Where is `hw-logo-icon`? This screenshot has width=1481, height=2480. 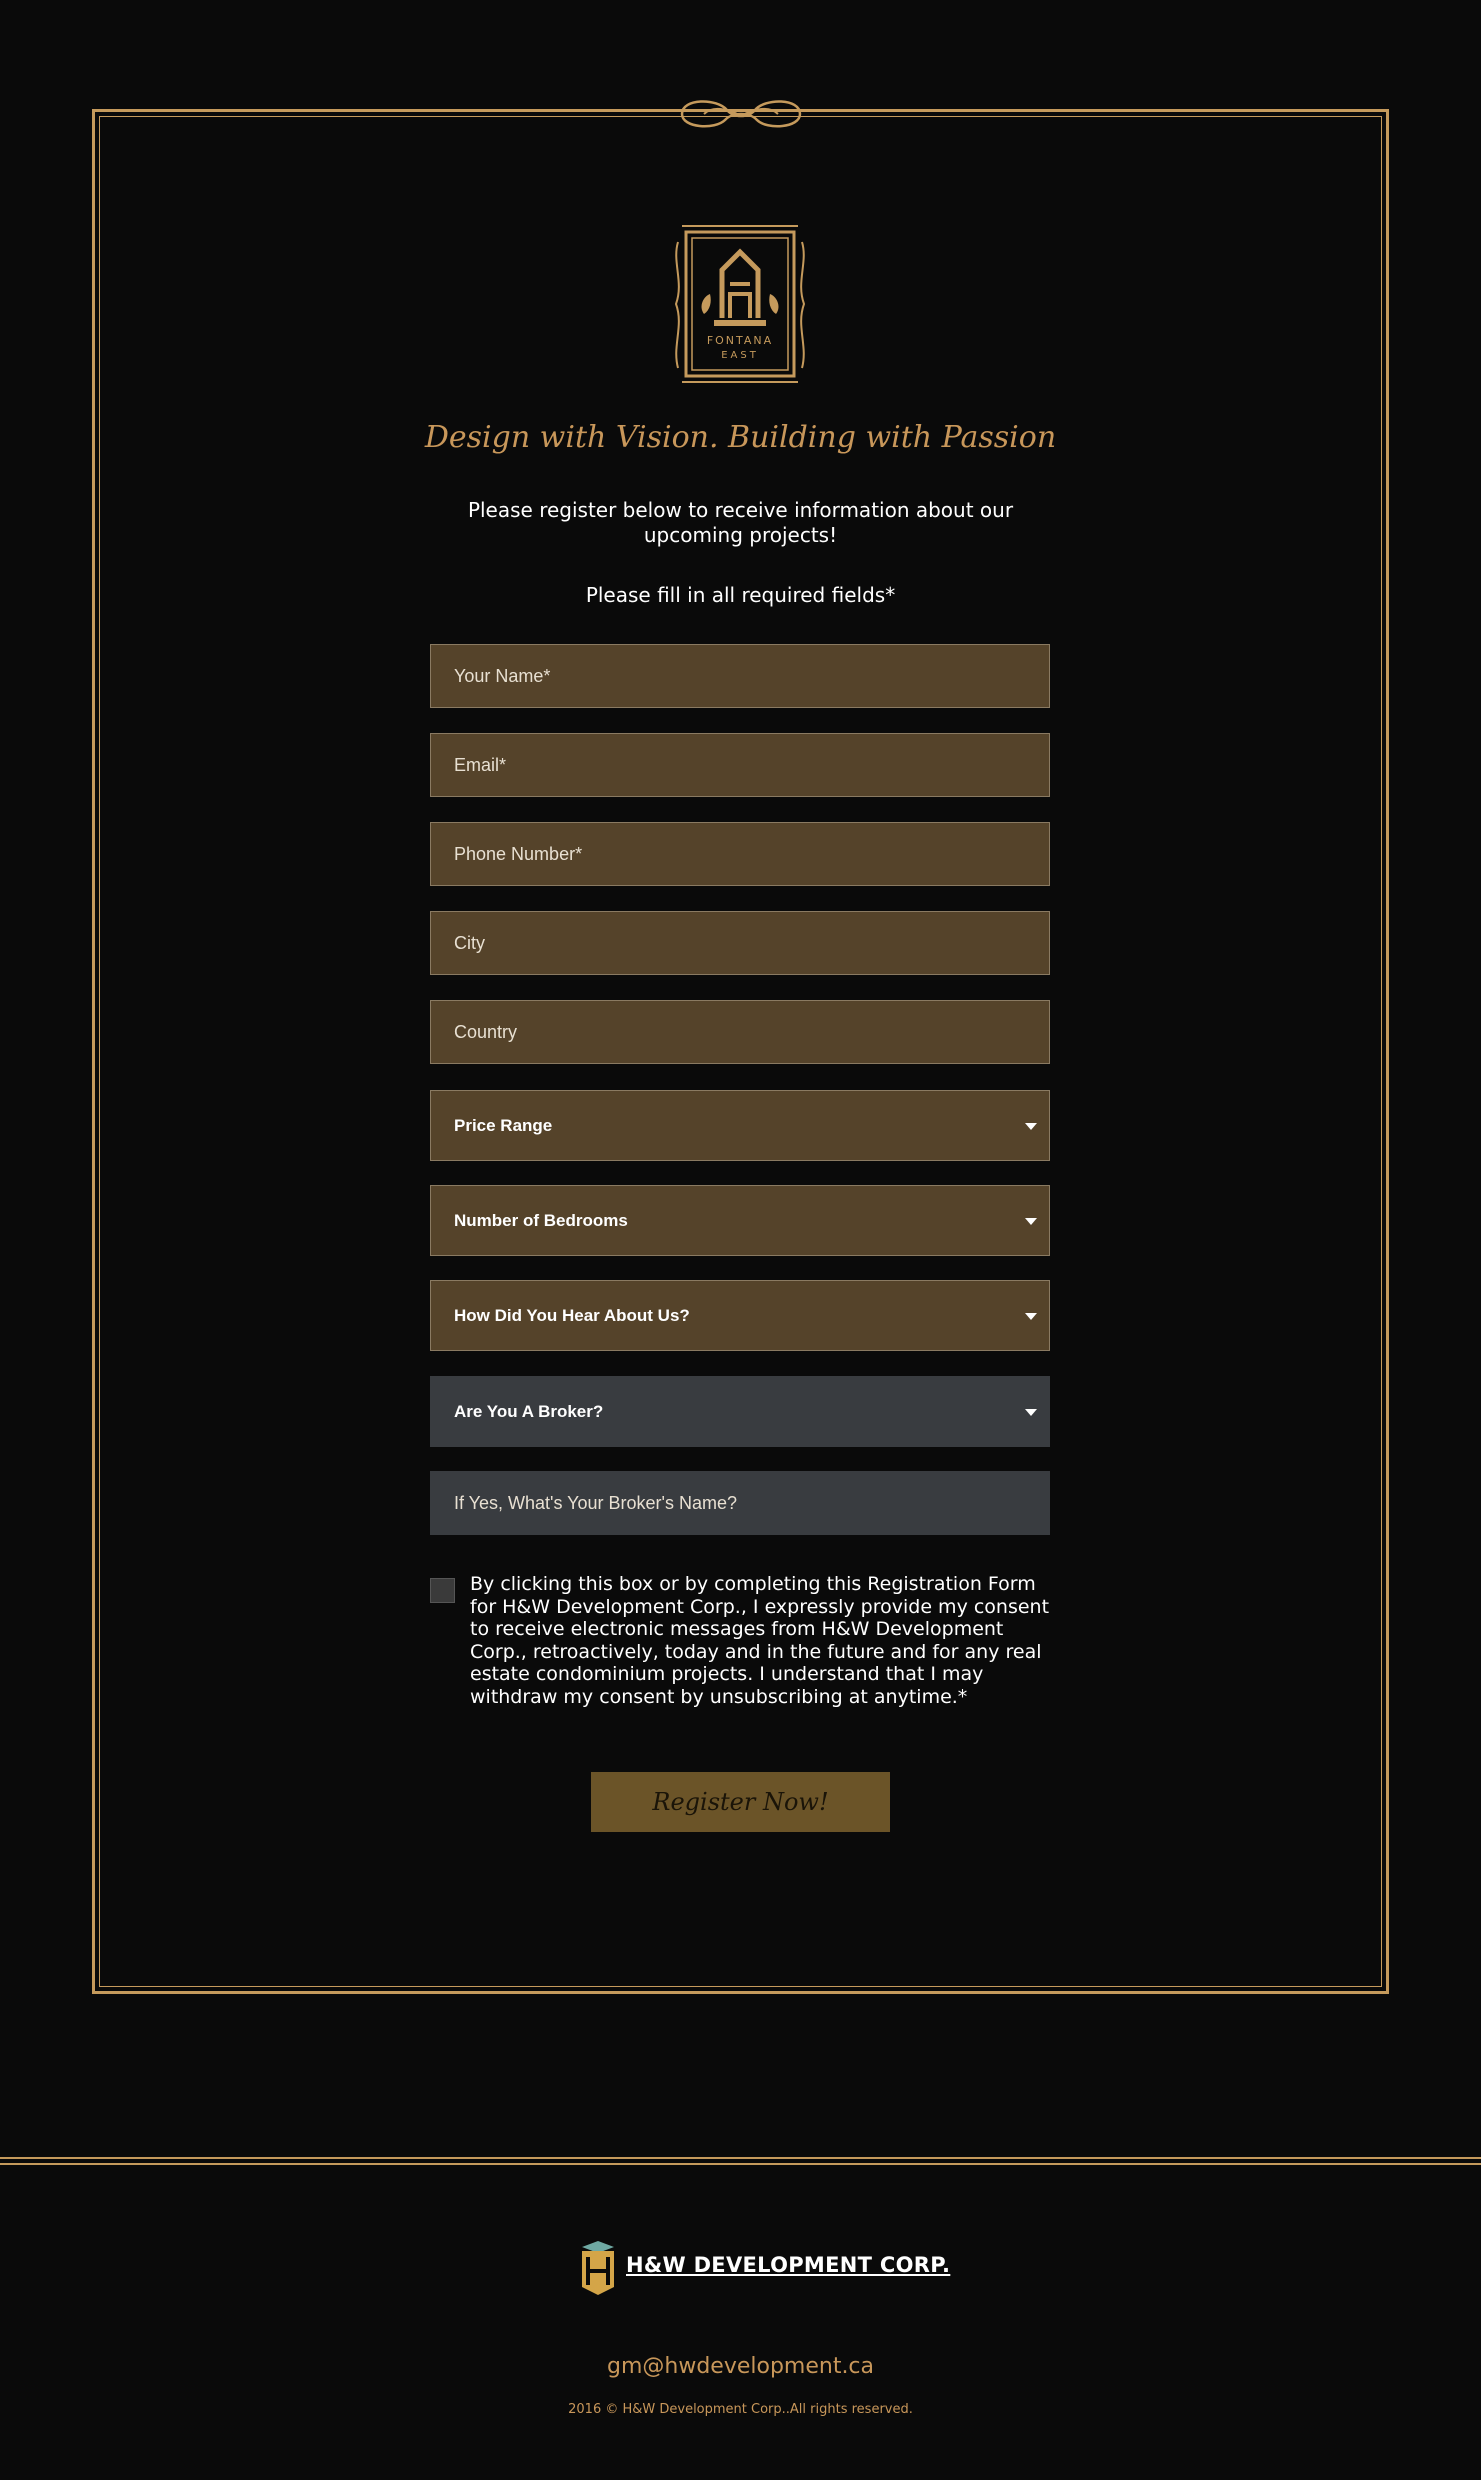 hw-logo-icon is located at coordinates (598, 2268).